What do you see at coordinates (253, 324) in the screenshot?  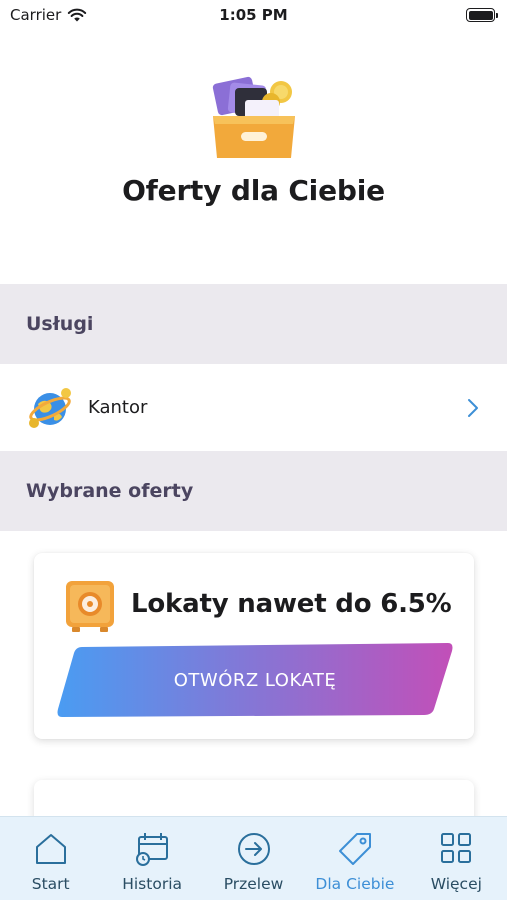 I see `services-section-header: Usługi` at bounding box center [253, 324].